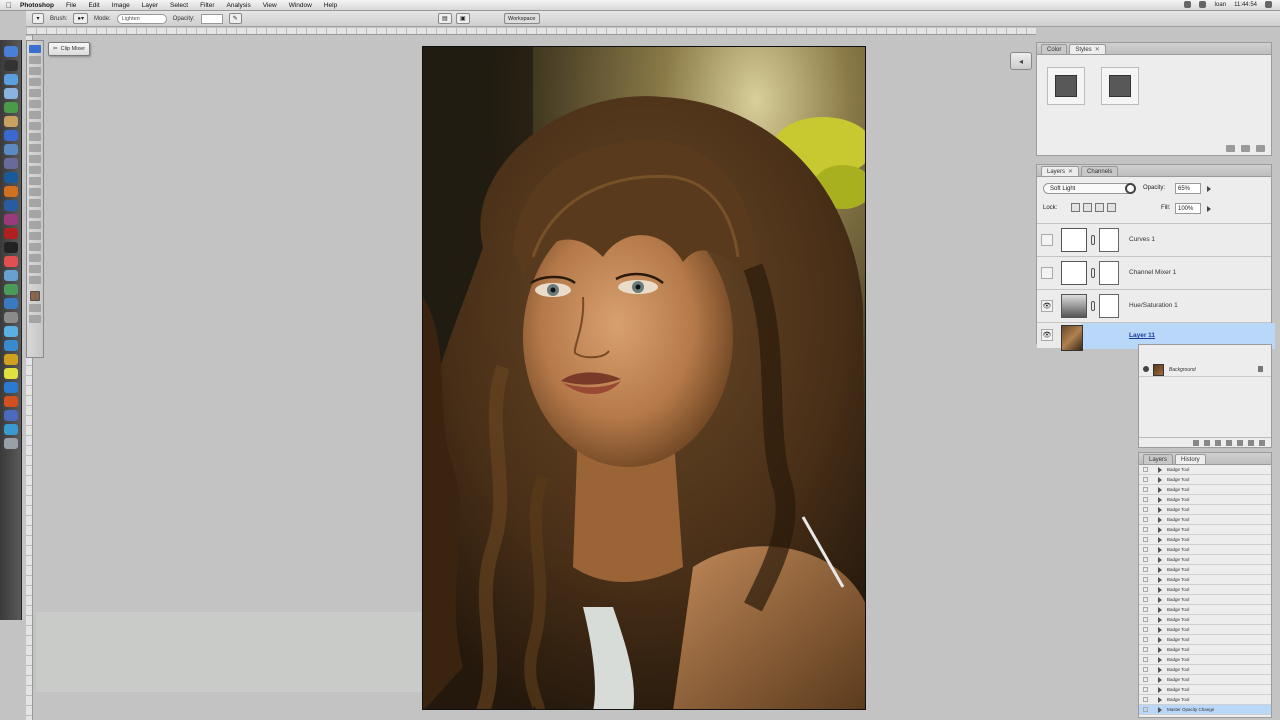 This screenshot has height=720, width=1280. What do you see at coordinates (35, 126) in the screenshot?
I see `brush-tool-icon` at bounding box center [35, 126].